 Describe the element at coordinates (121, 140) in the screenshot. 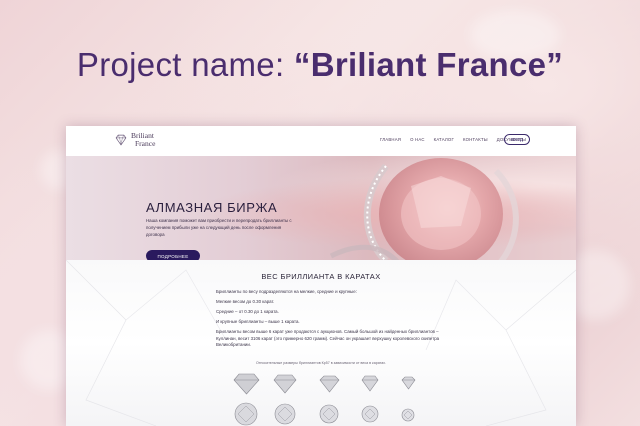

I see `diamond-logo-icon` at that location.